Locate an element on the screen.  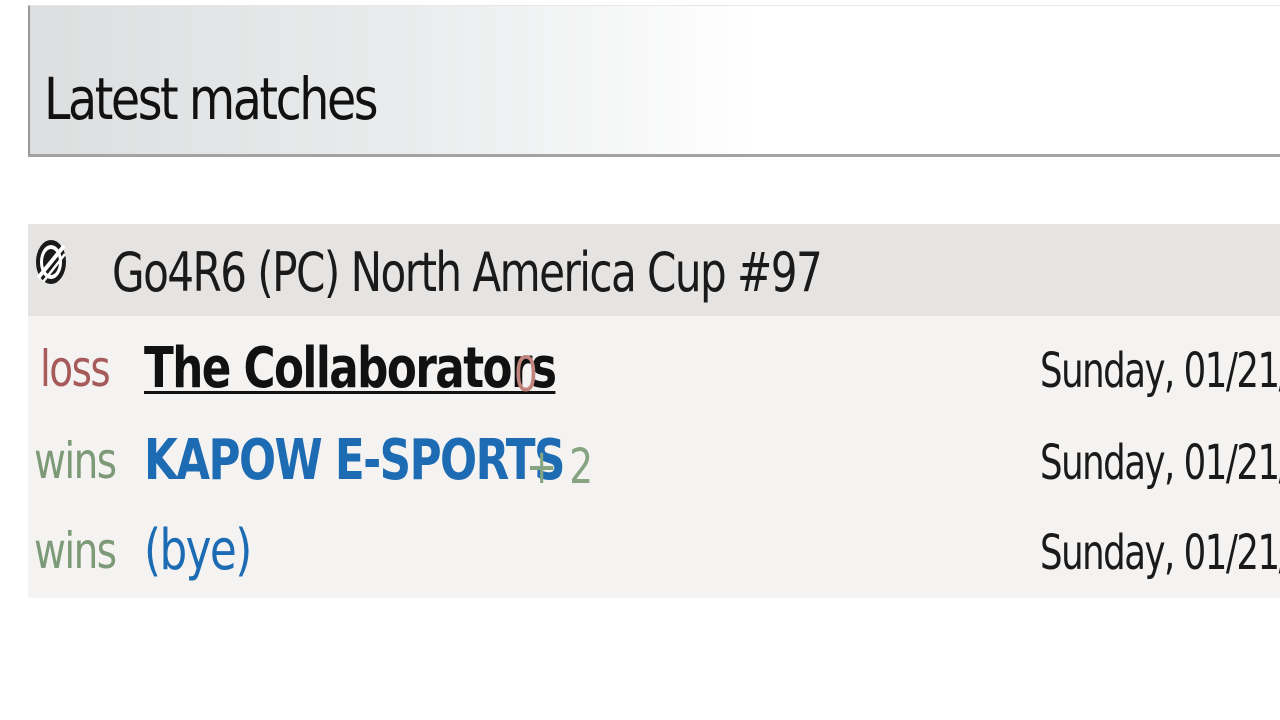
match-row: wins (bye) Sunday, 01/21/1 is located at coordinates (654, 556).